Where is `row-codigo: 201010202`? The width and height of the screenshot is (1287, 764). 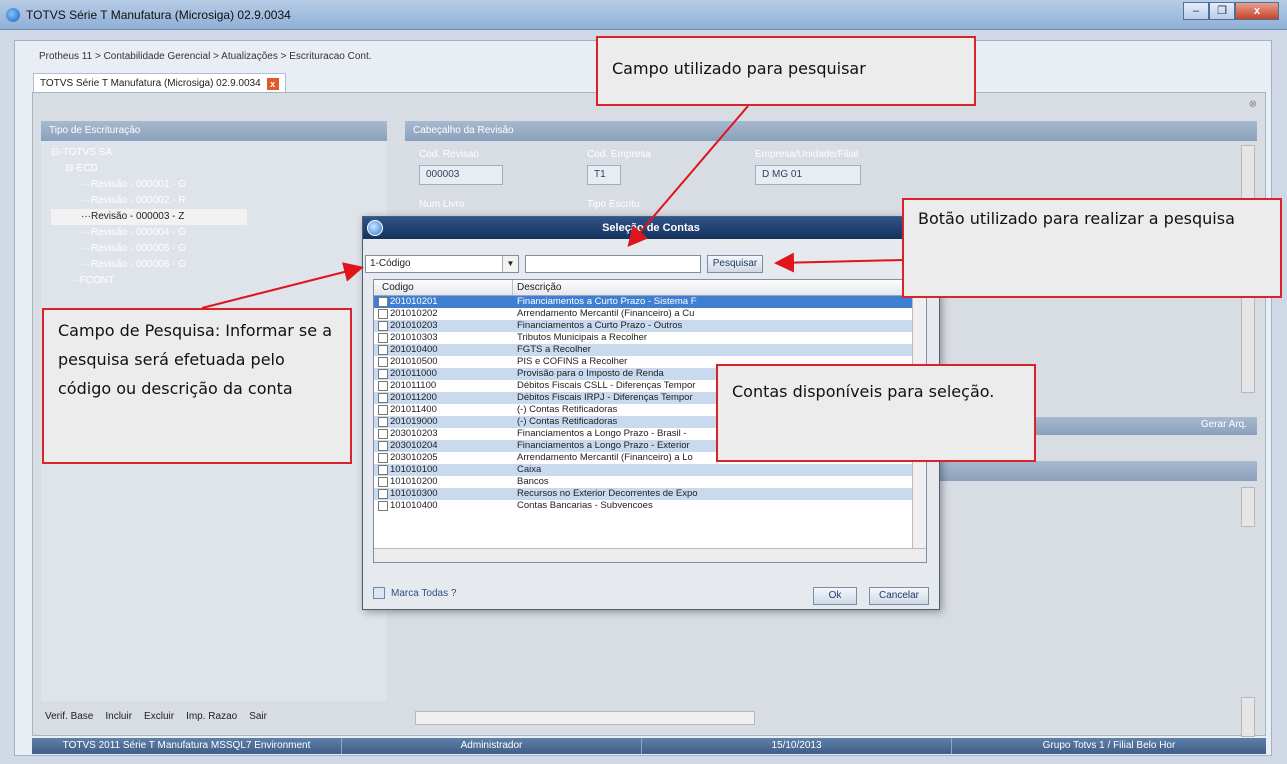
row-codigo: 201010202 is located at coordinates (414, 313).